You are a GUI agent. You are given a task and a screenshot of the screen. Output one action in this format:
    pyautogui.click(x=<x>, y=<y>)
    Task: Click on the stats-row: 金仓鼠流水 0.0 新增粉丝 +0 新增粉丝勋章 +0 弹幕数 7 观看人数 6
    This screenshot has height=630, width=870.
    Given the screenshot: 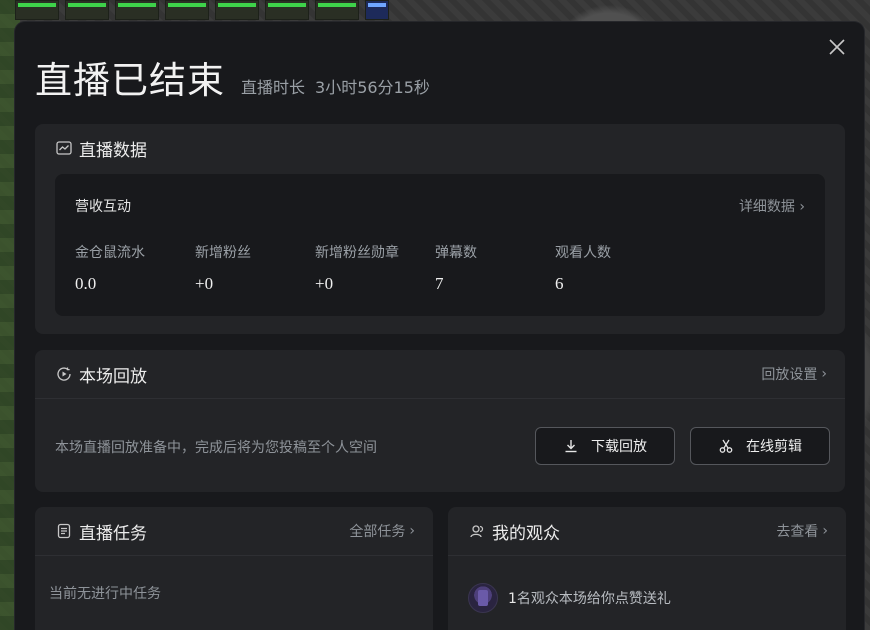 What is the action you would take?
    pyautogui.click(x=375, y=268)
    